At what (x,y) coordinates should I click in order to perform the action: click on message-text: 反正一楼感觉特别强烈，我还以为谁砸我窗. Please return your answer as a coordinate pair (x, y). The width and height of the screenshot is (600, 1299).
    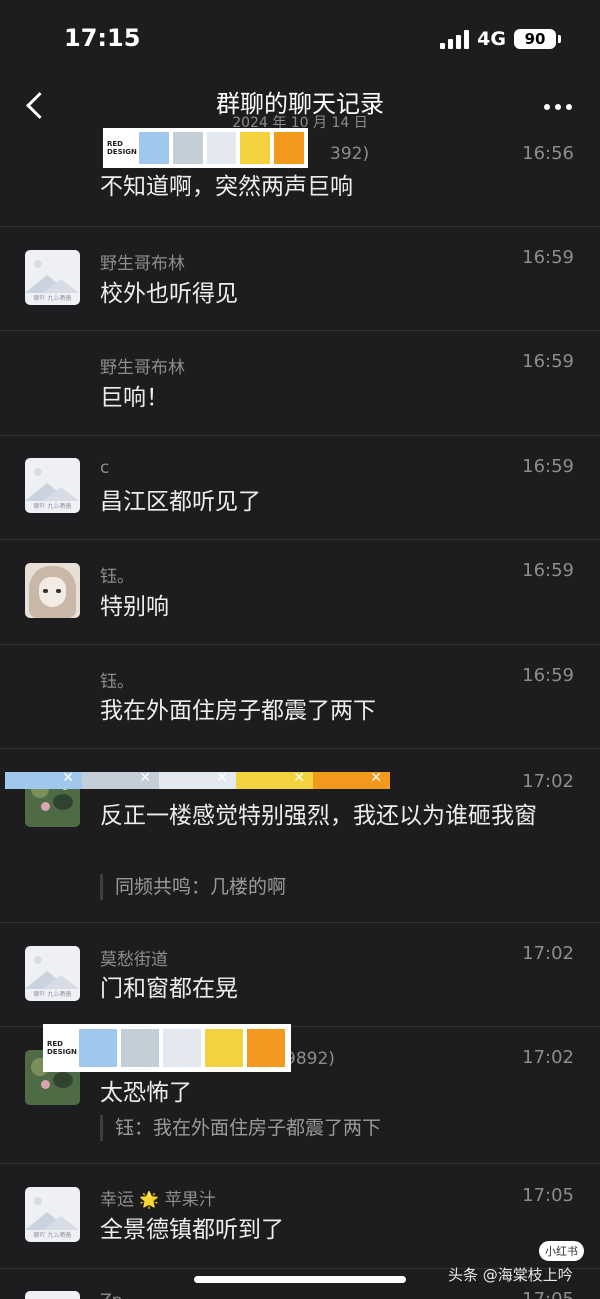
    Looking at the image, I should click on (318, 816).